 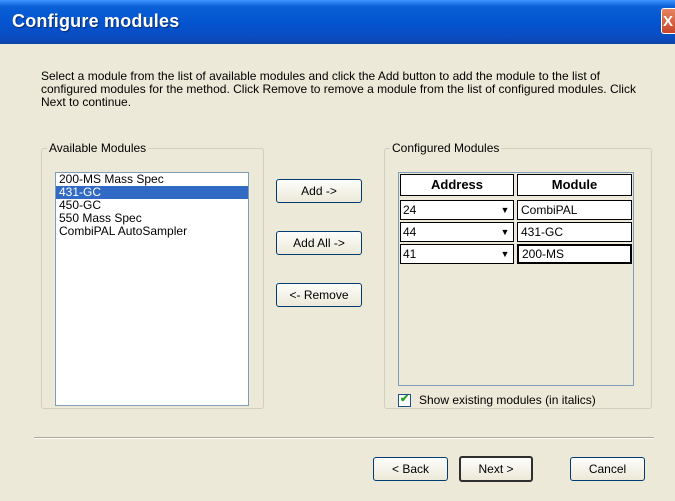 What do you see at coordinates (516, 279) in the screenshot?
I see `configured-modules-grid: Address Module 24 ▼ CombiPAL 44 ▼ 431-GC` at bounding box center [516, 279].